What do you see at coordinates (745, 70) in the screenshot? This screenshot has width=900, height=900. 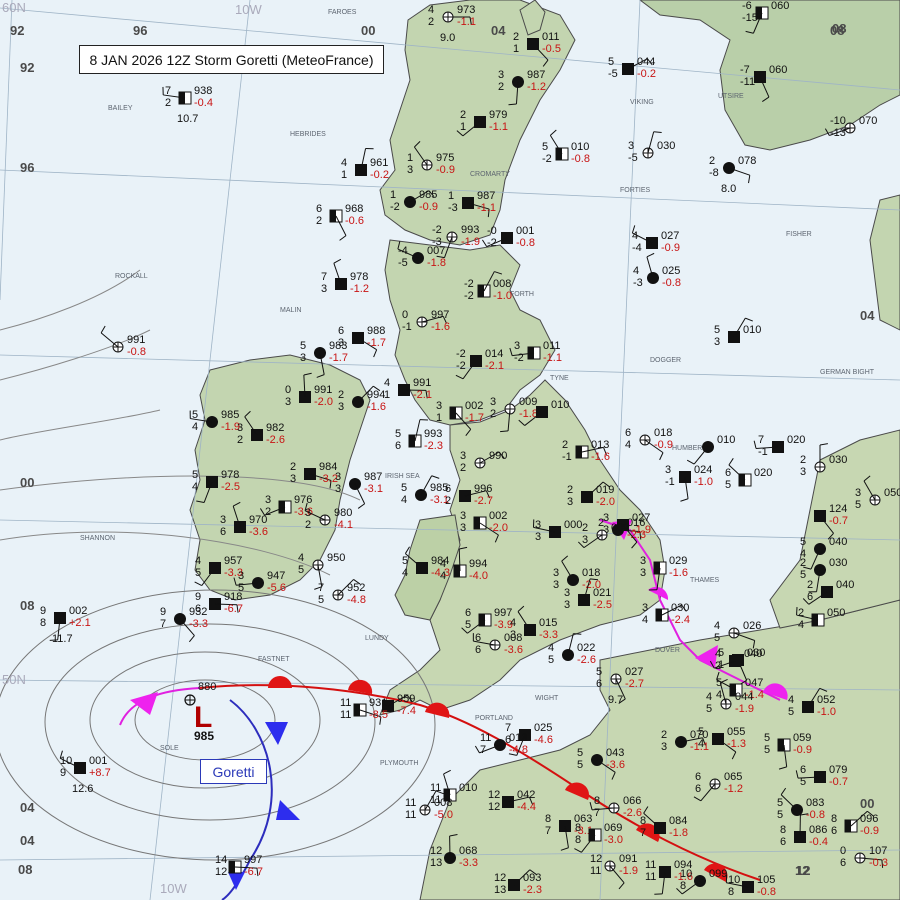 I see `station-value: -7` at bounding box center [745, 70].